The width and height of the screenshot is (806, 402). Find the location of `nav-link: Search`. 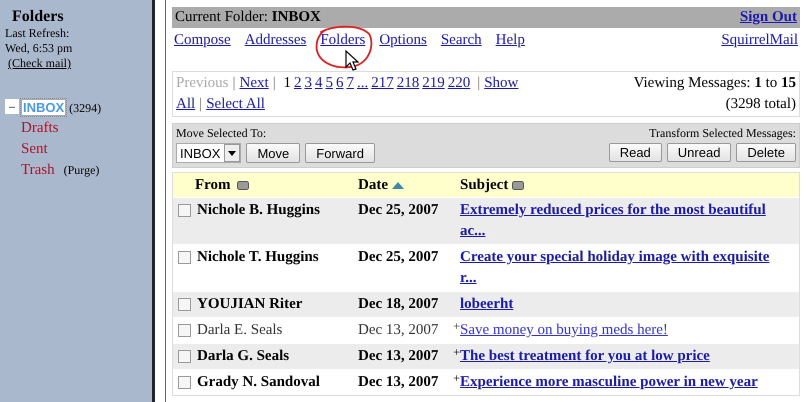

nav-link: Search is located at coordinates (461, 40).